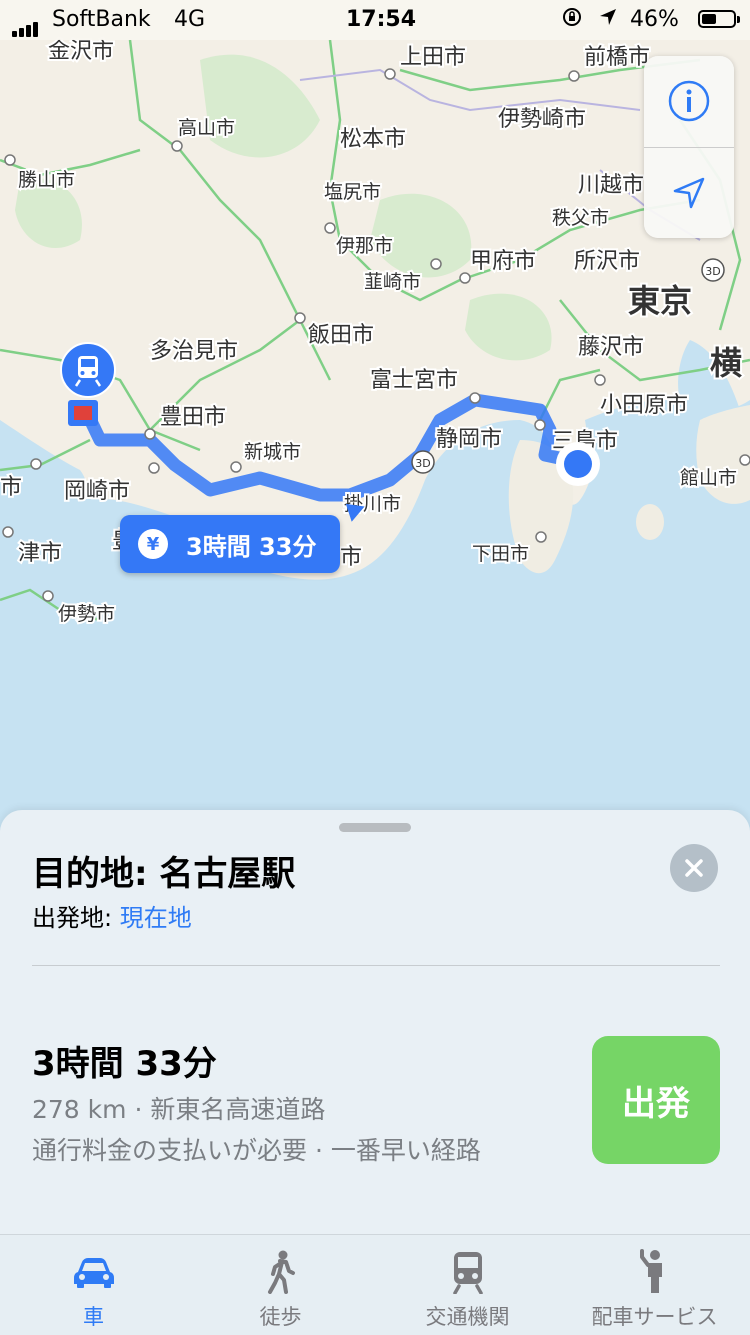 The height and width of the screenshot is (1335, 750). I want to click on tab-transit: 交通機関, so click(467, 1285).